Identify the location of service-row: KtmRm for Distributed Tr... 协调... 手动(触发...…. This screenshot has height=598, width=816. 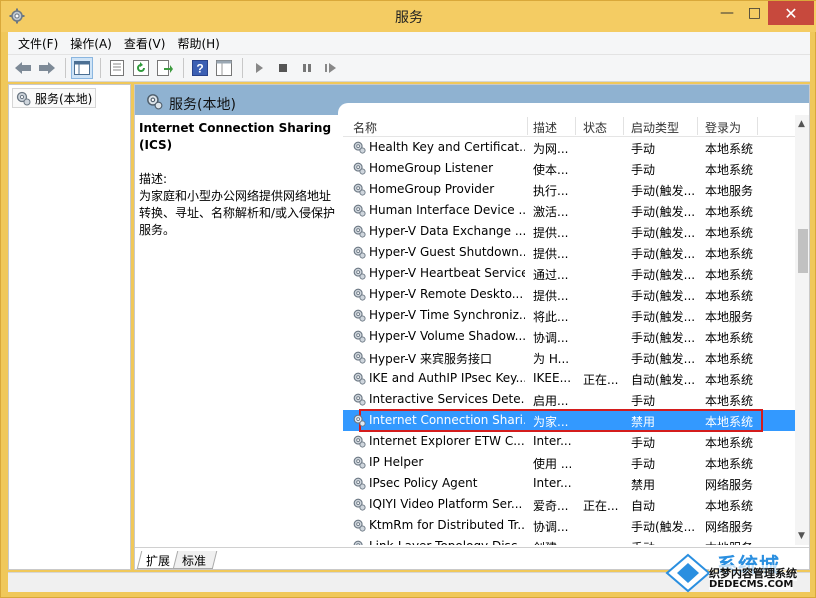
(569, 525).